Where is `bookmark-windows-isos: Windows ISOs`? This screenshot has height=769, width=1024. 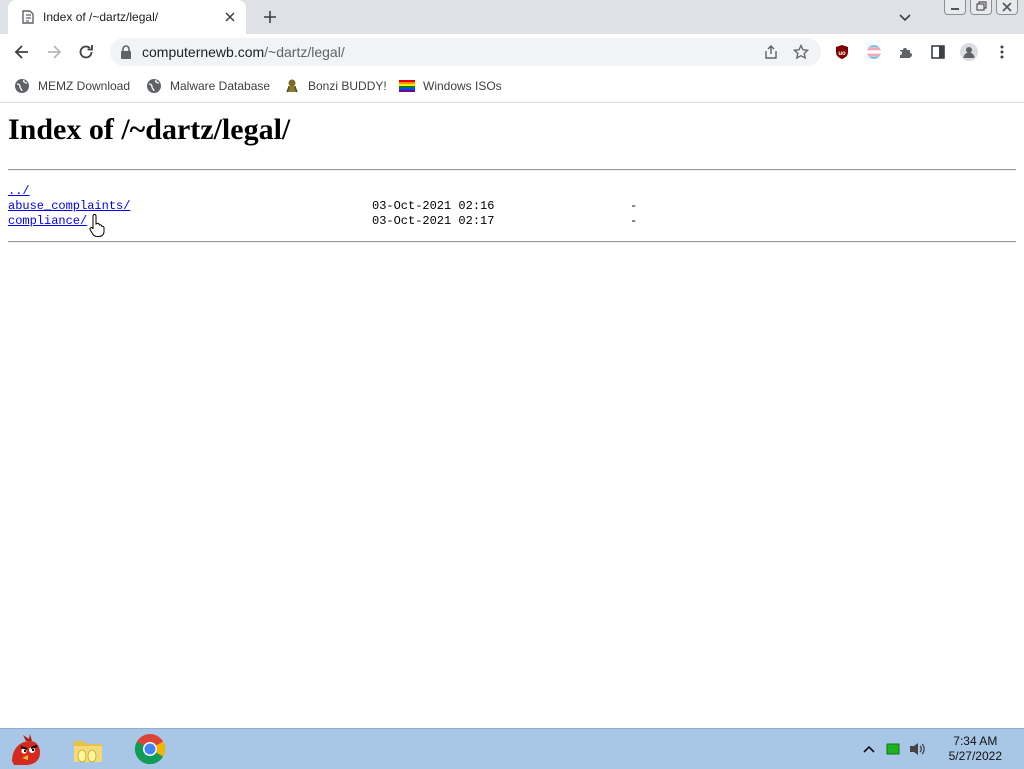 bookmark-windows-isos: Windows ISOs is located at coordinates (450, 86).